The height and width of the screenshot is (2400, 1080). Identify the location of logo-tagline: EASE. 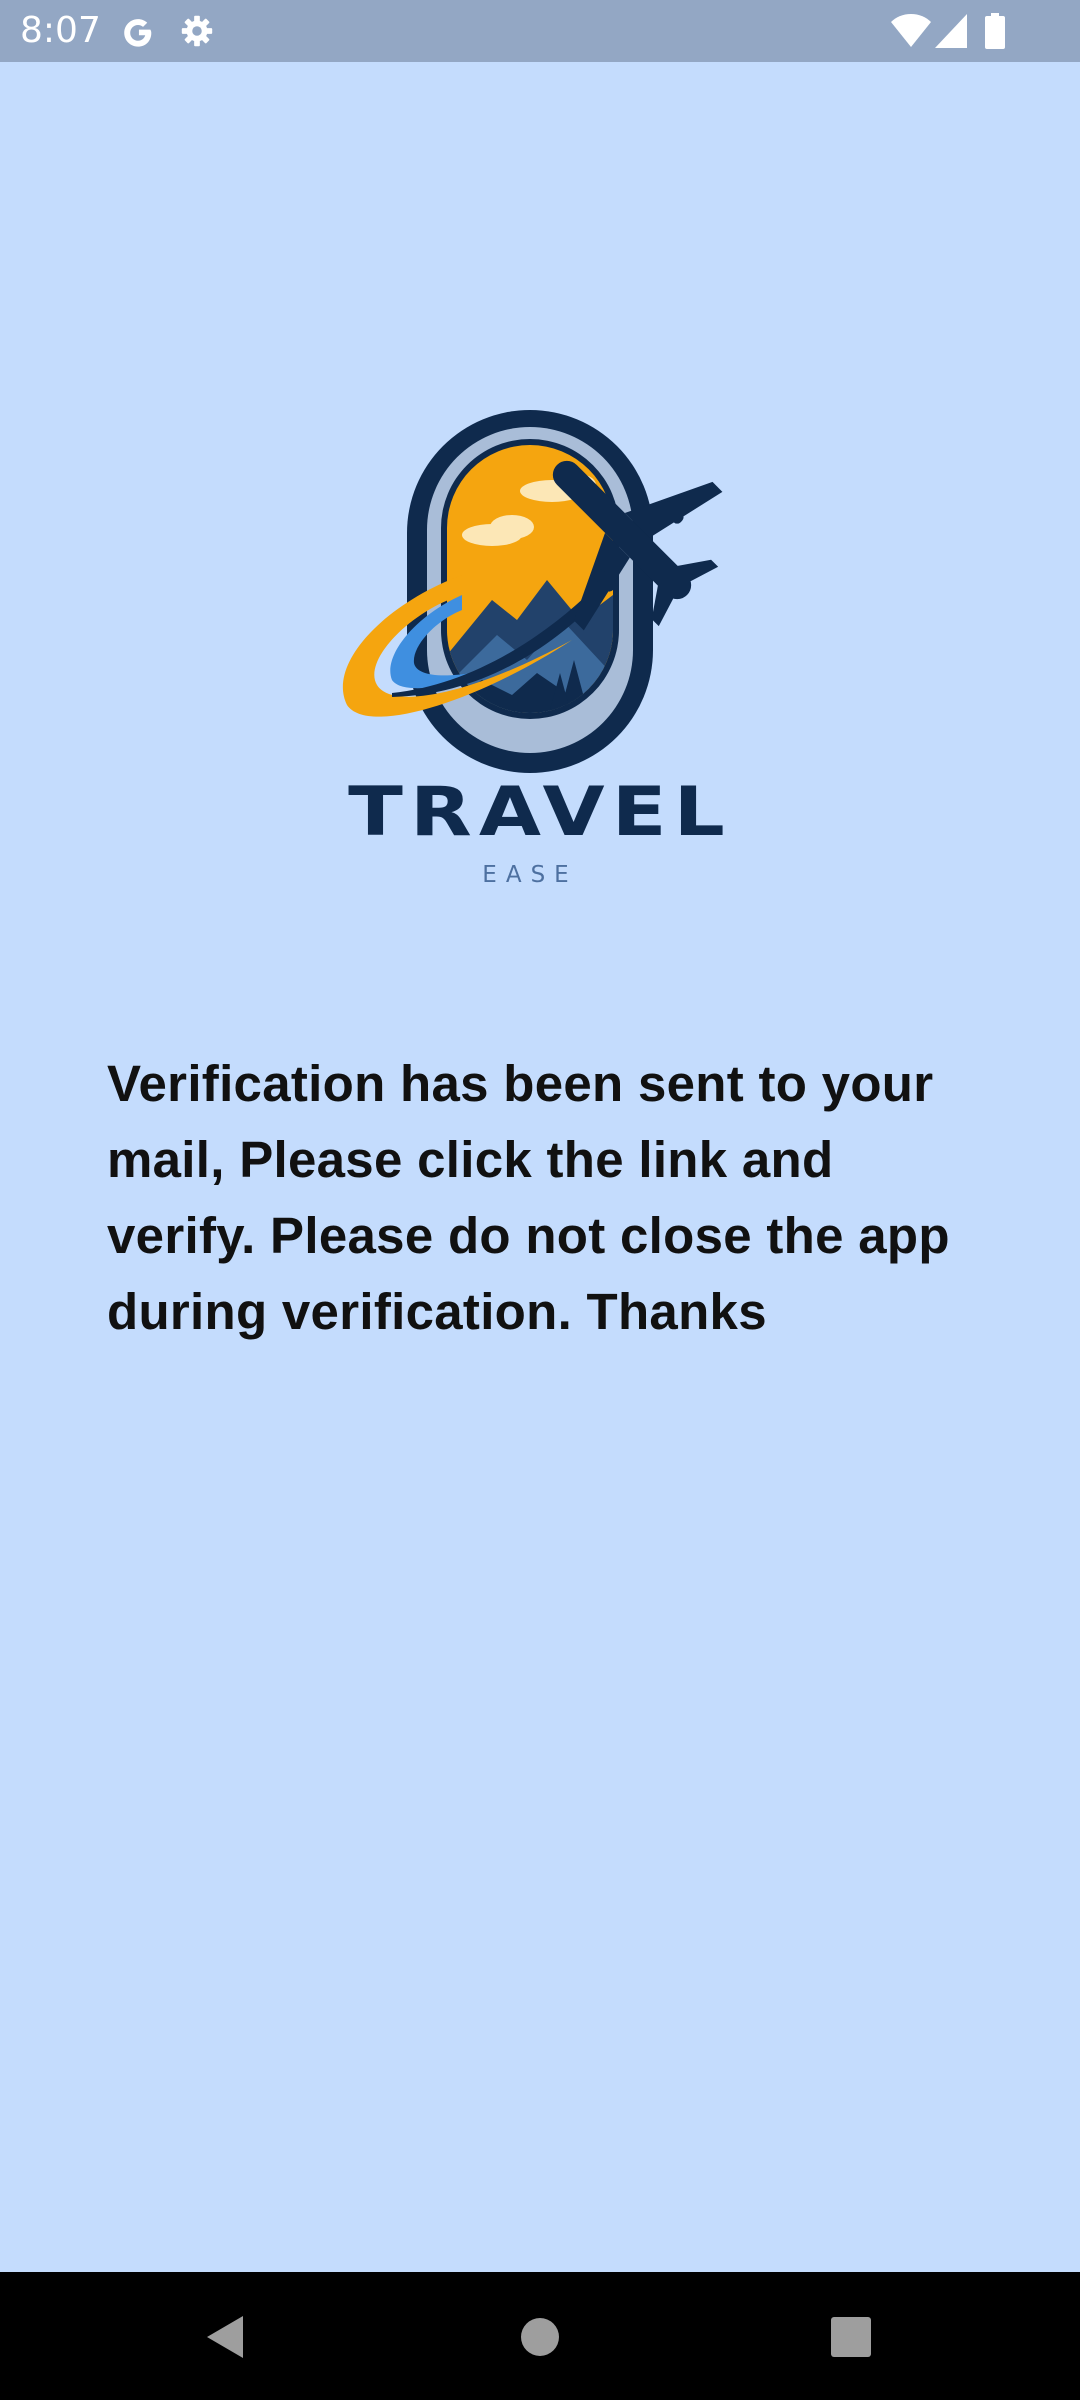
(530, 875).